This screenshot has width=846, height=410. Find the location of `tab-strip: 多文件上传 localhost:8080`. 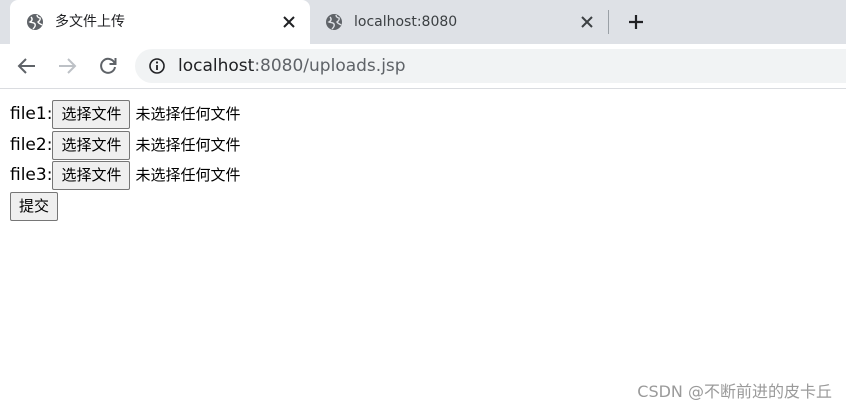

tab-strip: 多文件上传 localhost:8080 is located at coordinates (423, 22).